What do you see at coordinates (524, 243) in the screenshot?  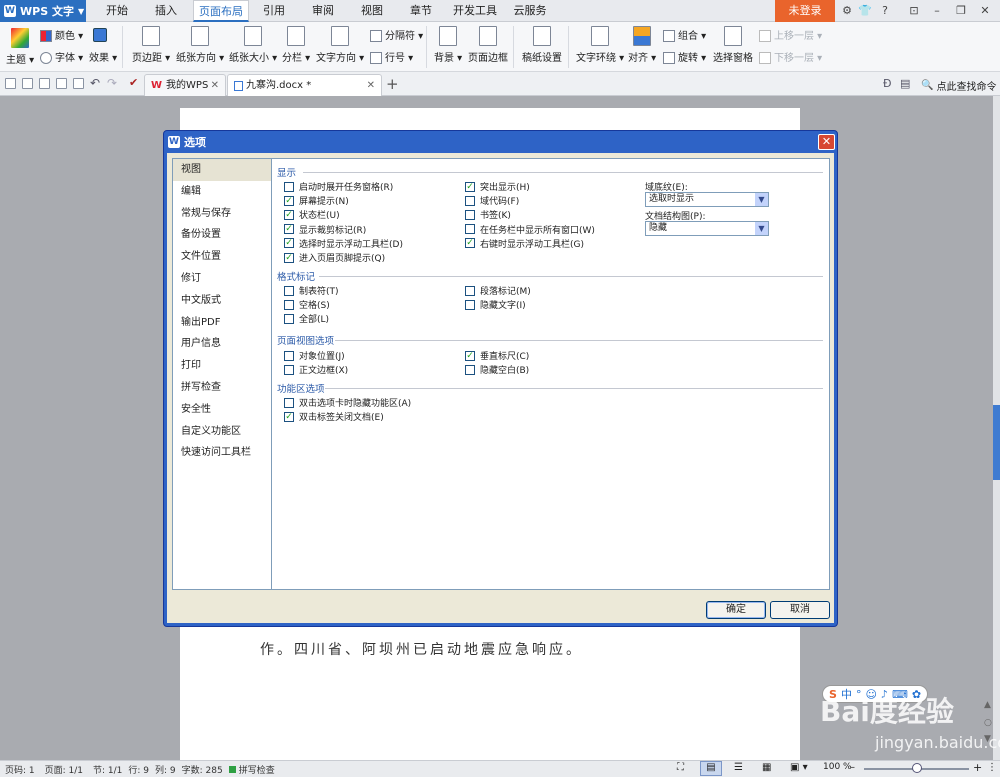 I see `option-checkbox: ✓ 右键时显示浮动工具栏(G)` at bounding box center [524, 243].